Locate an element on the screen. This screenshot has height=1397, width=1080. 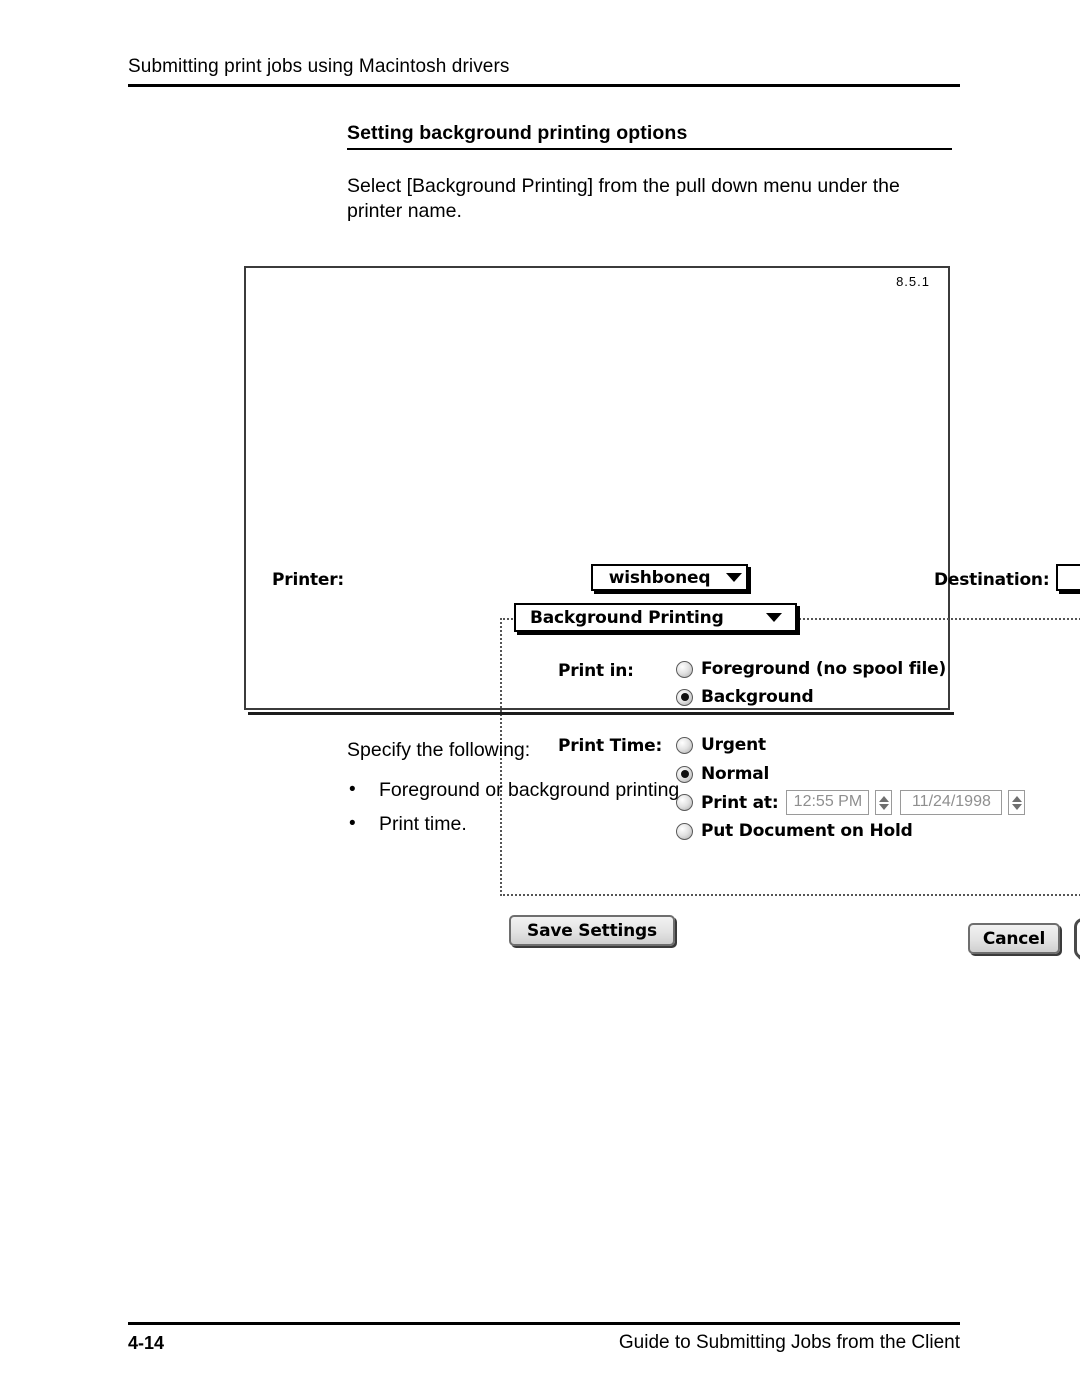
section-heading-rule is located at coordinates (649, 149).